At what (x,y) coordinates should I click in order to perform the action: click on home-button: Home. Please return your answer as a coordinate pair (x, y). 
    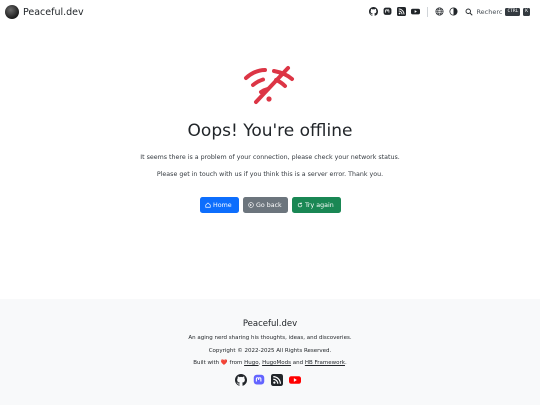
    Looking at the image, I should click on (219, 205).